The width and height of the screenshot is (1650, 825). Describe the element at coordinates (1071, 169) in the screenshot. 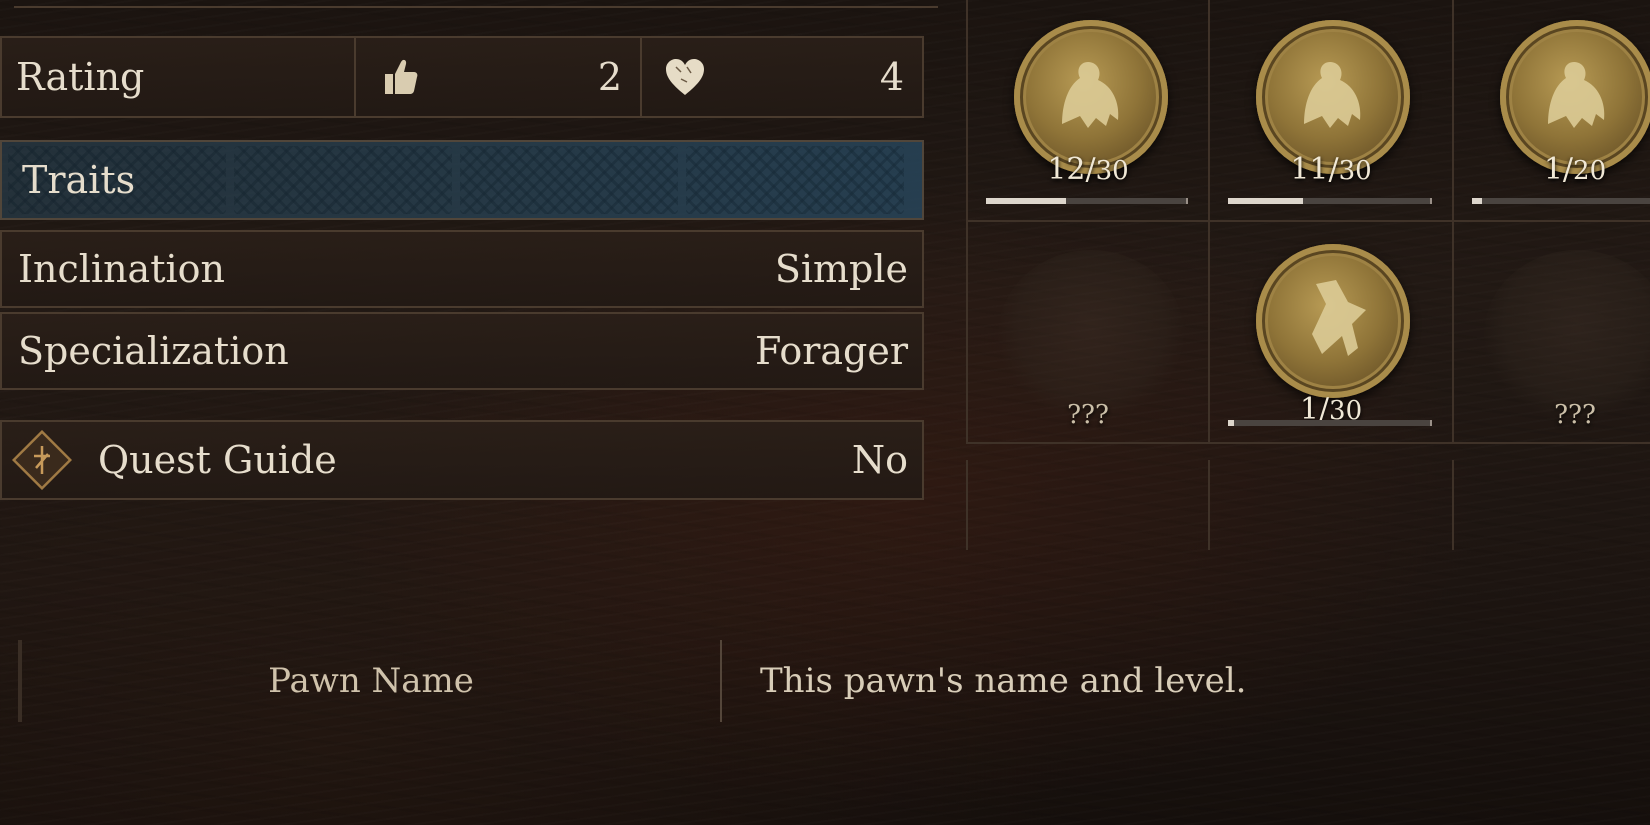

I see `medal-count-current: 12/` at that location.